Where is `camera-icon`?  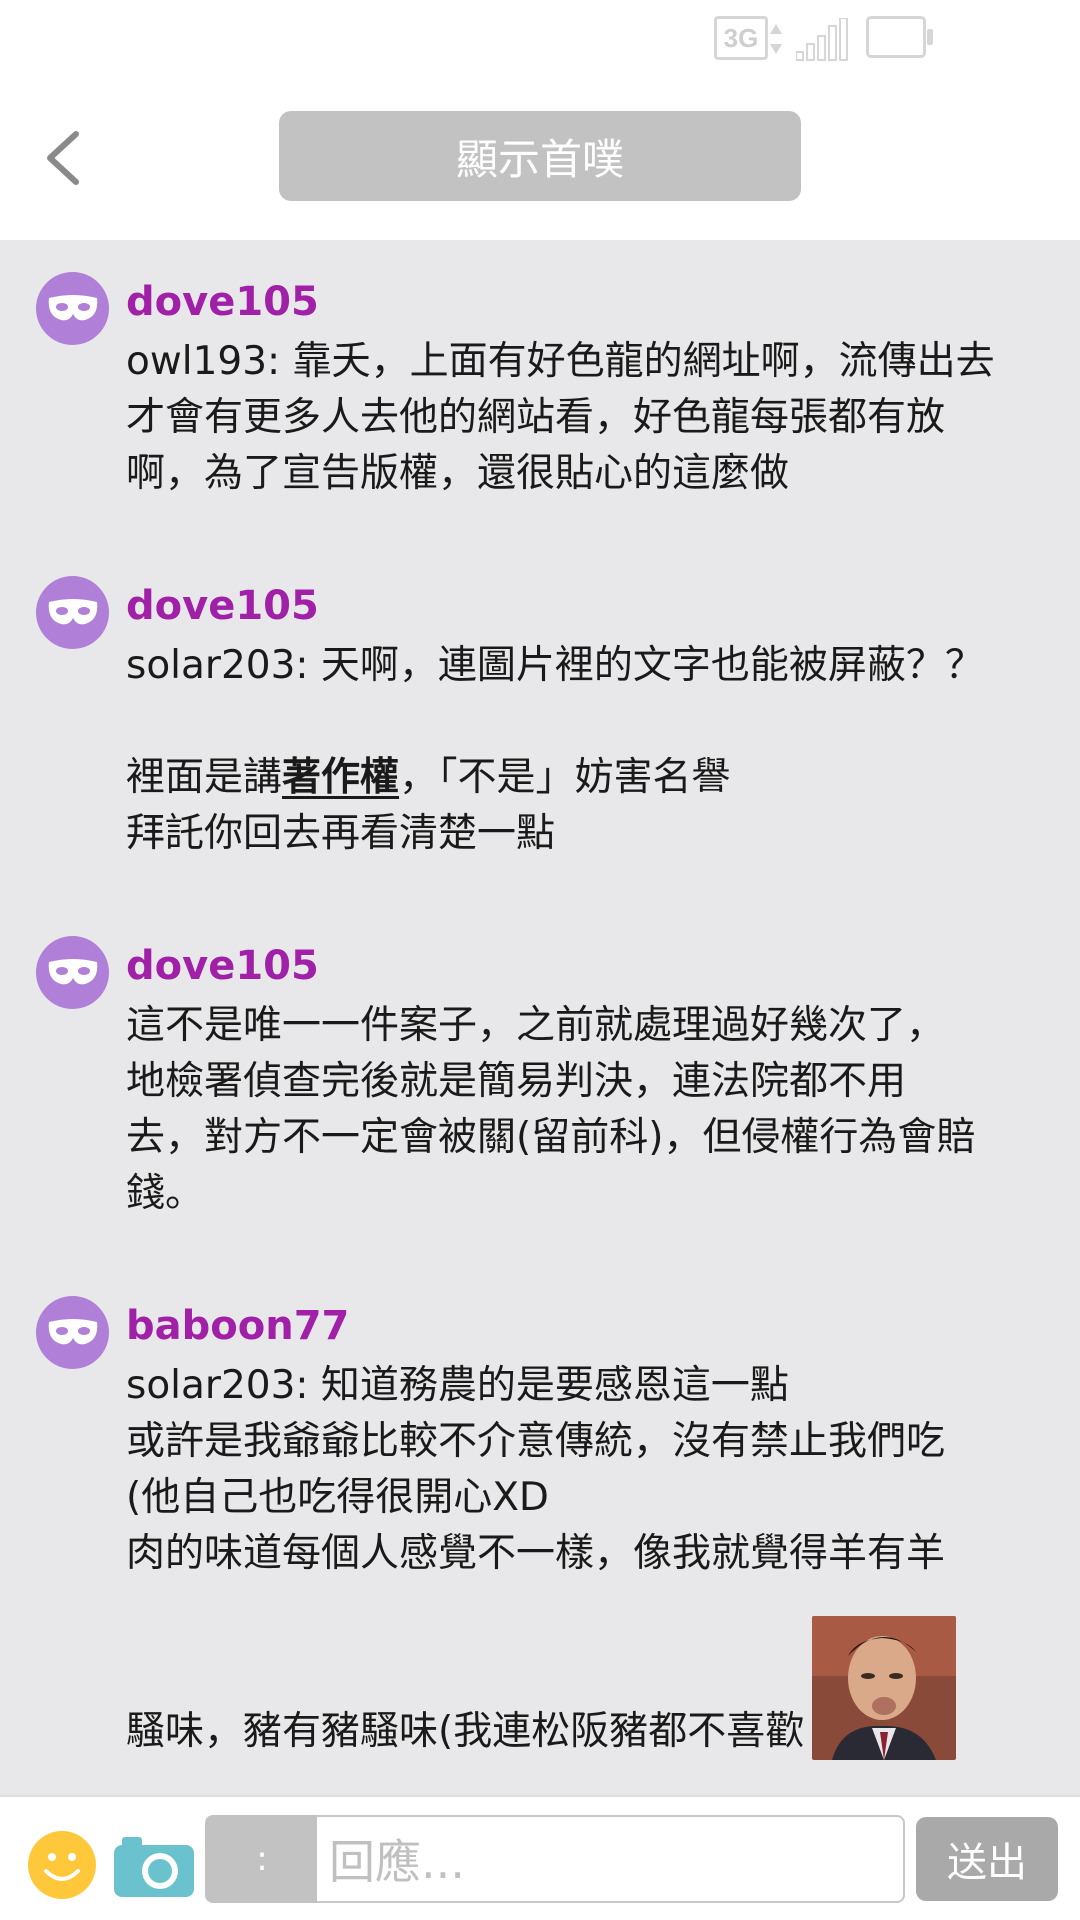 camera-icon is located at coordinates (154, 1866).